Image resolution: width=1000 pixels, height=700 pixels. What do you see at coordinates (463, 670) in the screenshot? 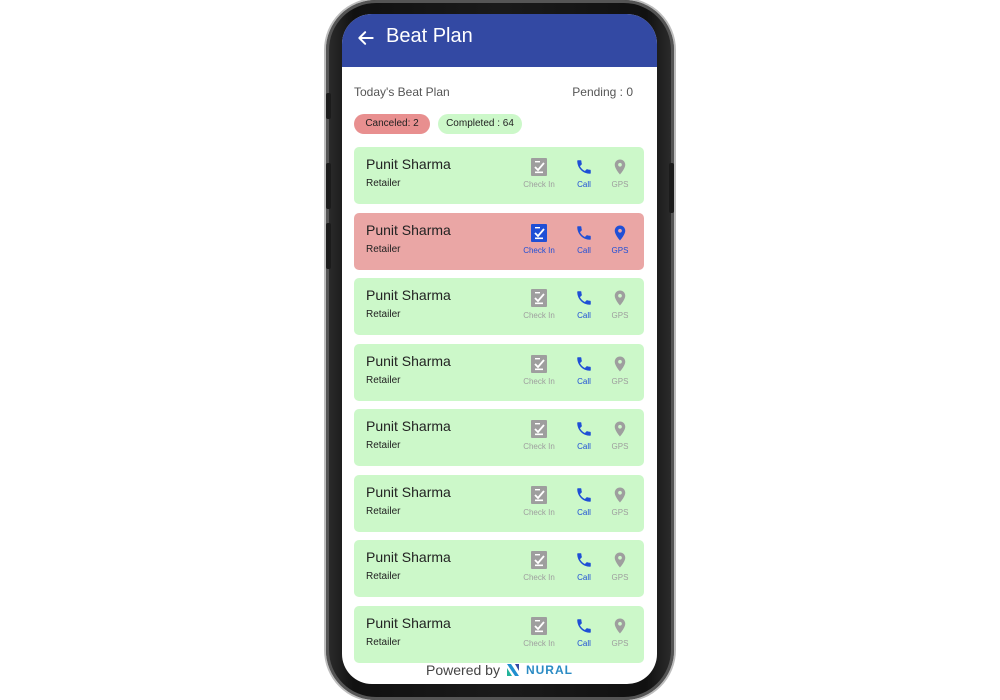
I see `powered-by-label: Powered by` at bounding box center [463, 670].